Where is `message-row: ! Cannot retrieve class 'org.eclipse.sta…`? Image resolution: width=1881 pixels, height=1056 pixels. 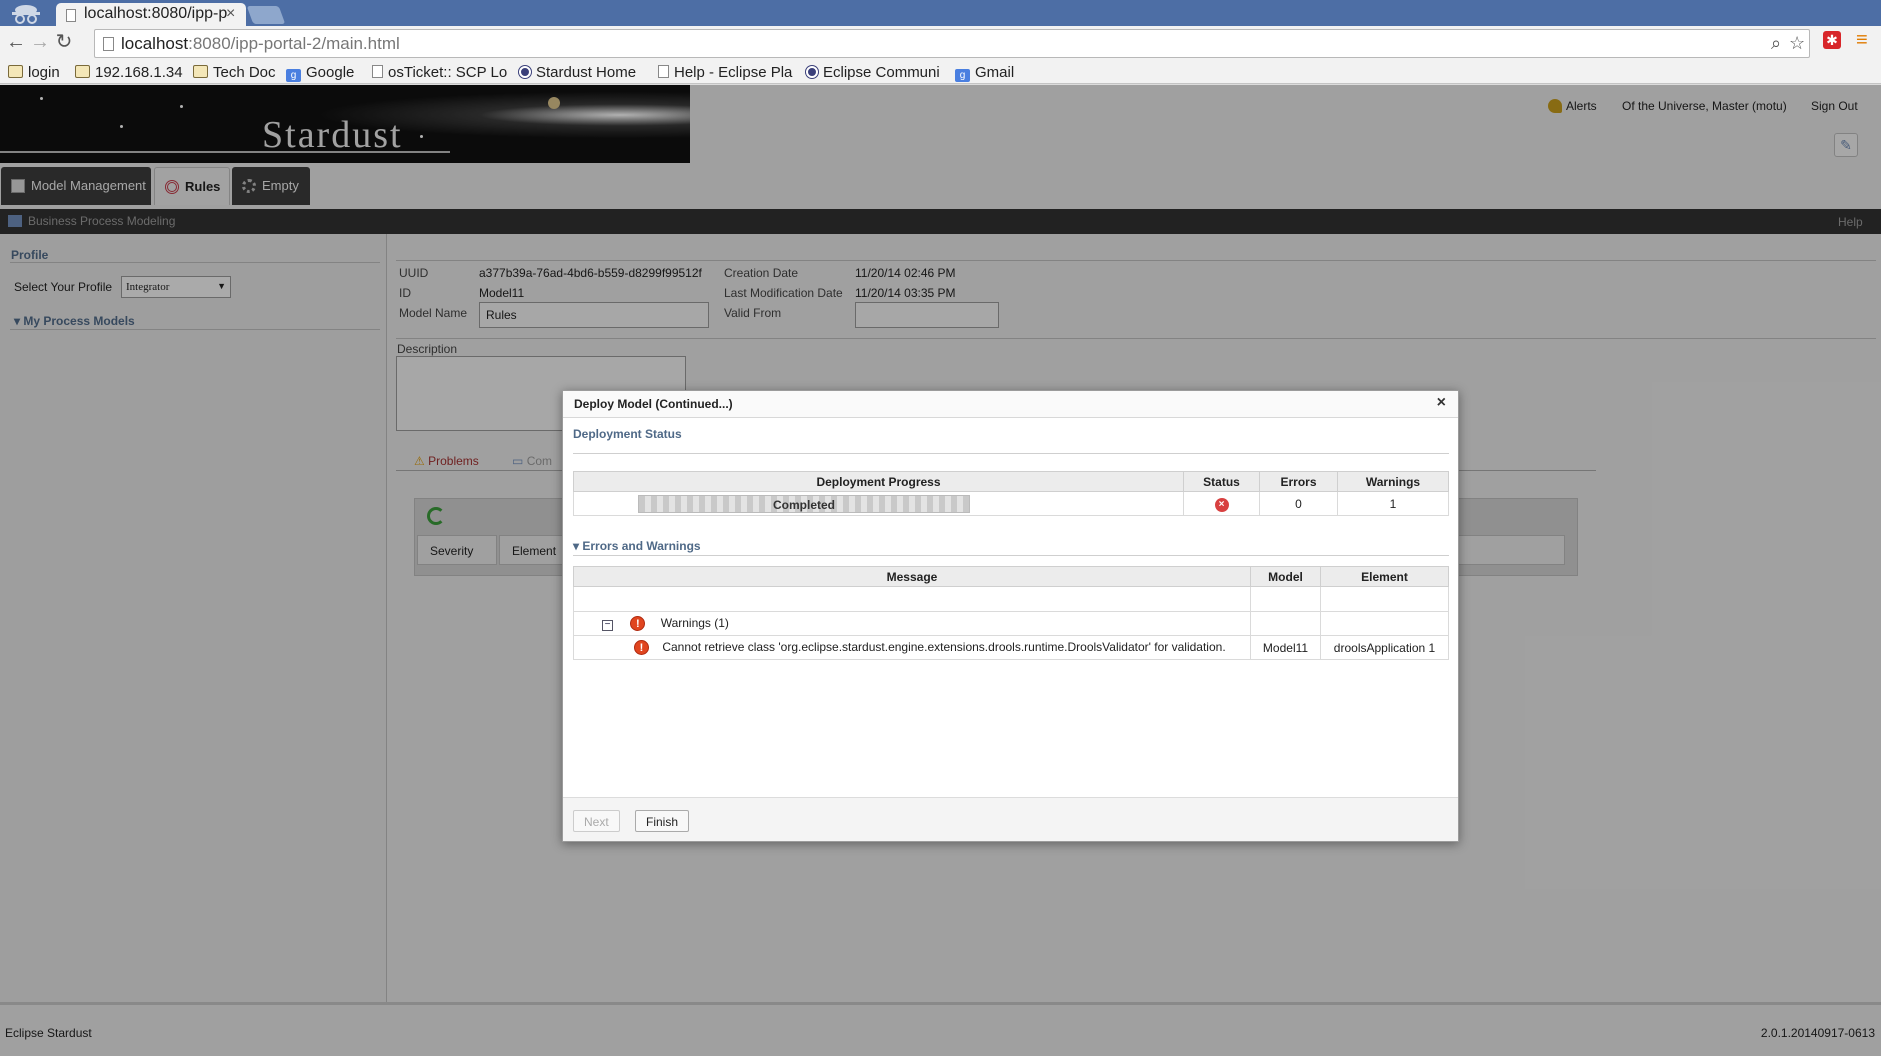 message-row: ! Cannot retrieve class 'org.eclipse.sta… is located at coordinates (1011, 647).